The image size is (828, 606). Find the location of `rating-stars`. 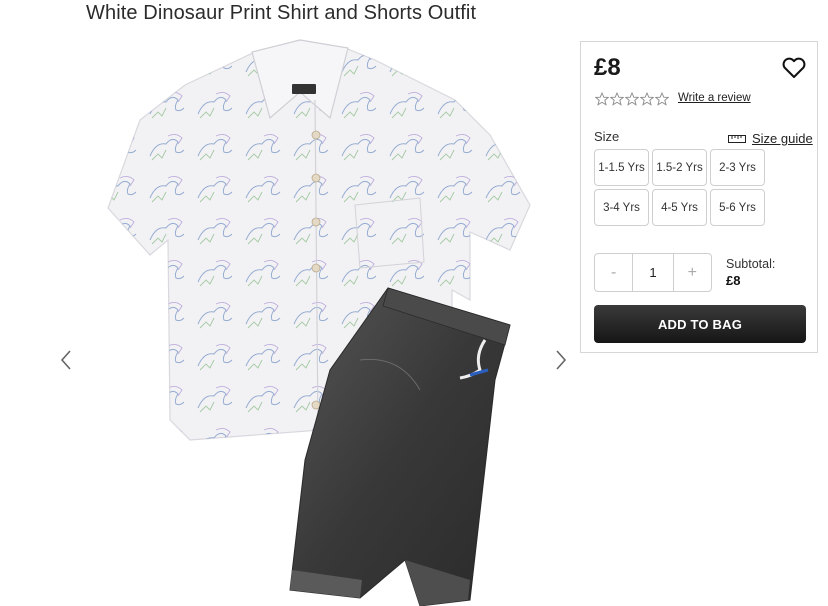

rating-stars is located at coordinates (632, 99).